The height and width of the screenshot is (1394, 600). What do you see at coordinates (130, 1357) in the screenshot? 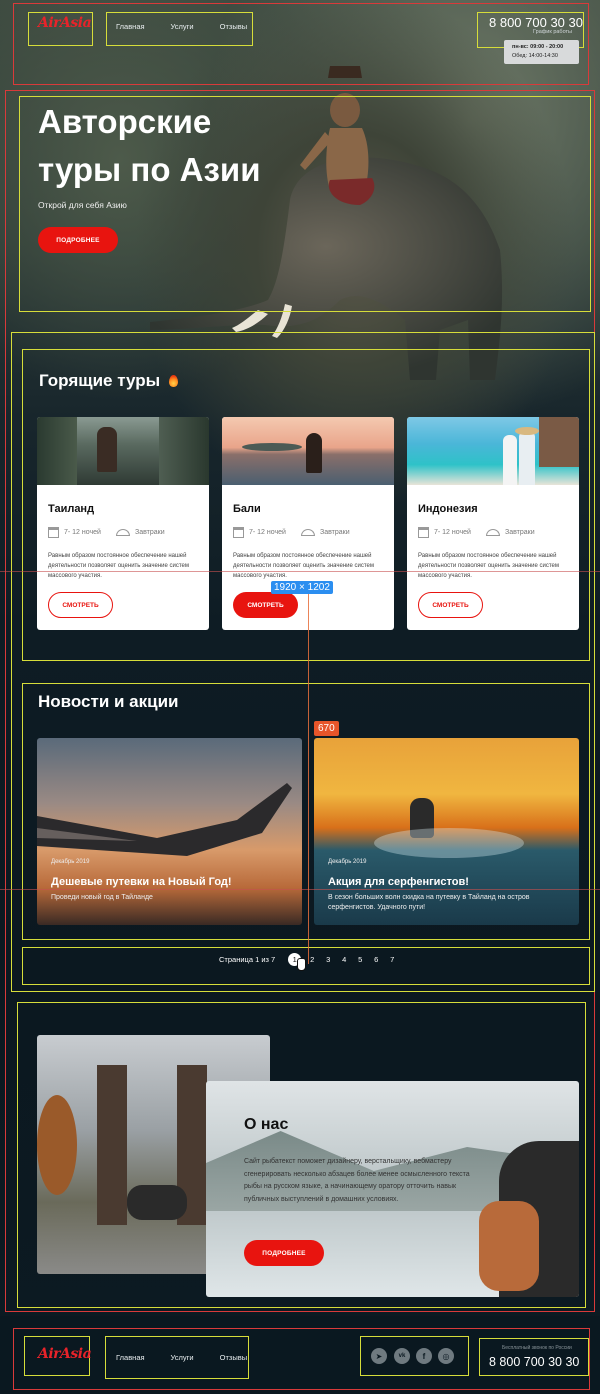
I see `footer-nav-home: Главная` at bounding box center [130, 1357].